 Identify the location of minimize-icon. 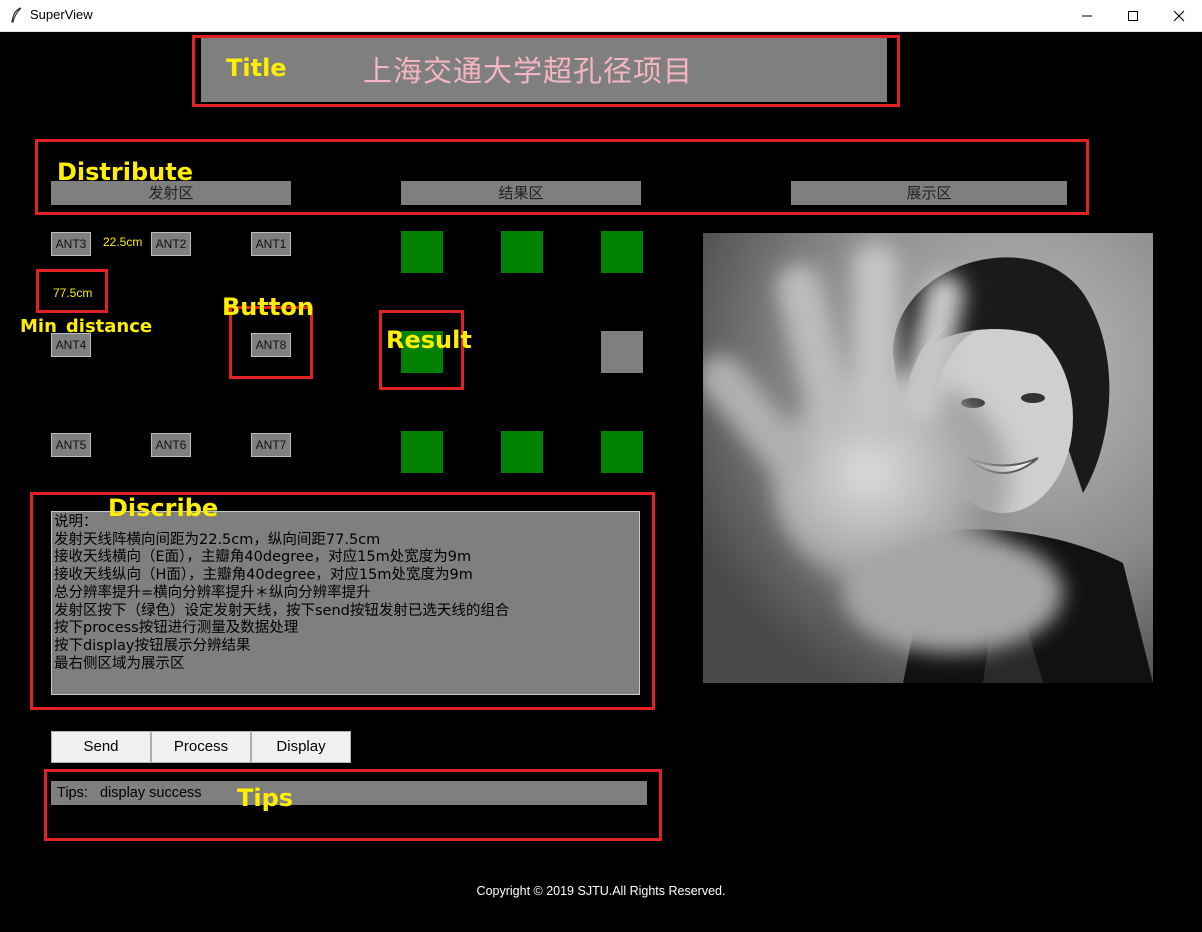
(1087, 15).